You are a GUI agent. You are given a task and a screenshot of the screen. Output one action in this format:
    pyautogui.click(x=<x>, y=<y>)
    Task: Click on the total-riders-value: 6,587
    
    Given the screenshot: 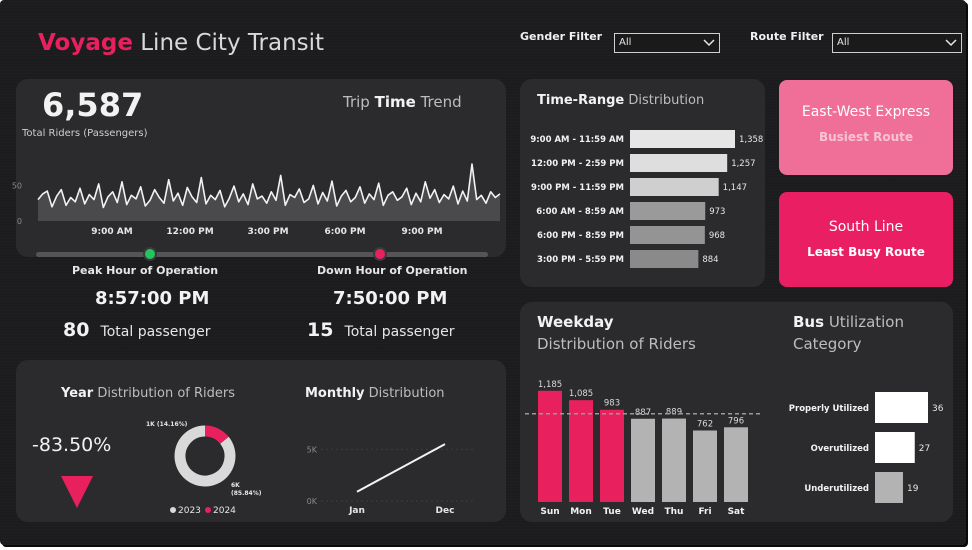 What is the action you would take?
    pyautogui.click(x=93, y=105)
    